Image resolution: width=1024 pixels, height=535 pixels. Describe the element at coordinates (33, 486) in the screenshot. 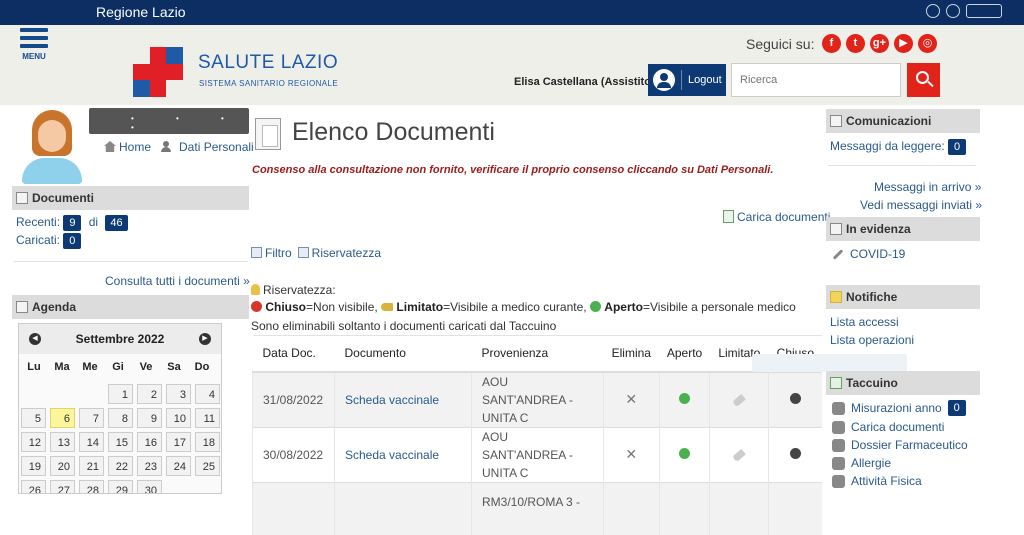

I see `calendar-day: 26` at that location.